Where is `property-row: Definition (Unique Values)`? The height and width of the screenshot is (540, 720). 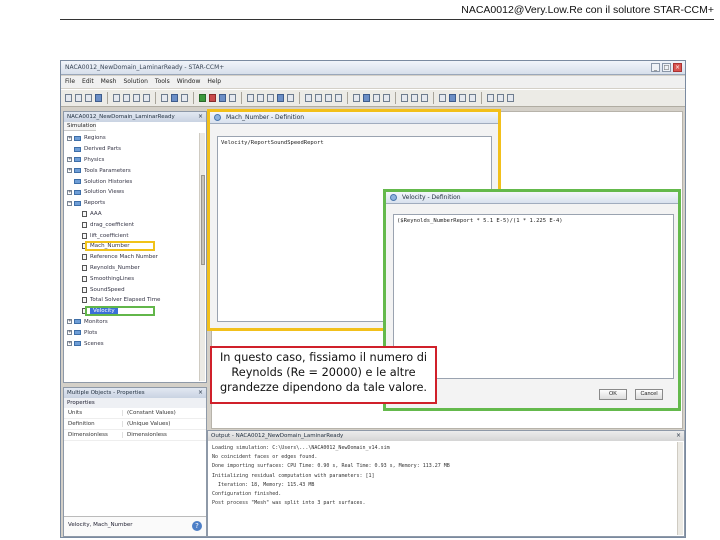
property-row: Definition (Unique Values) is located at coordinates (135, 424).